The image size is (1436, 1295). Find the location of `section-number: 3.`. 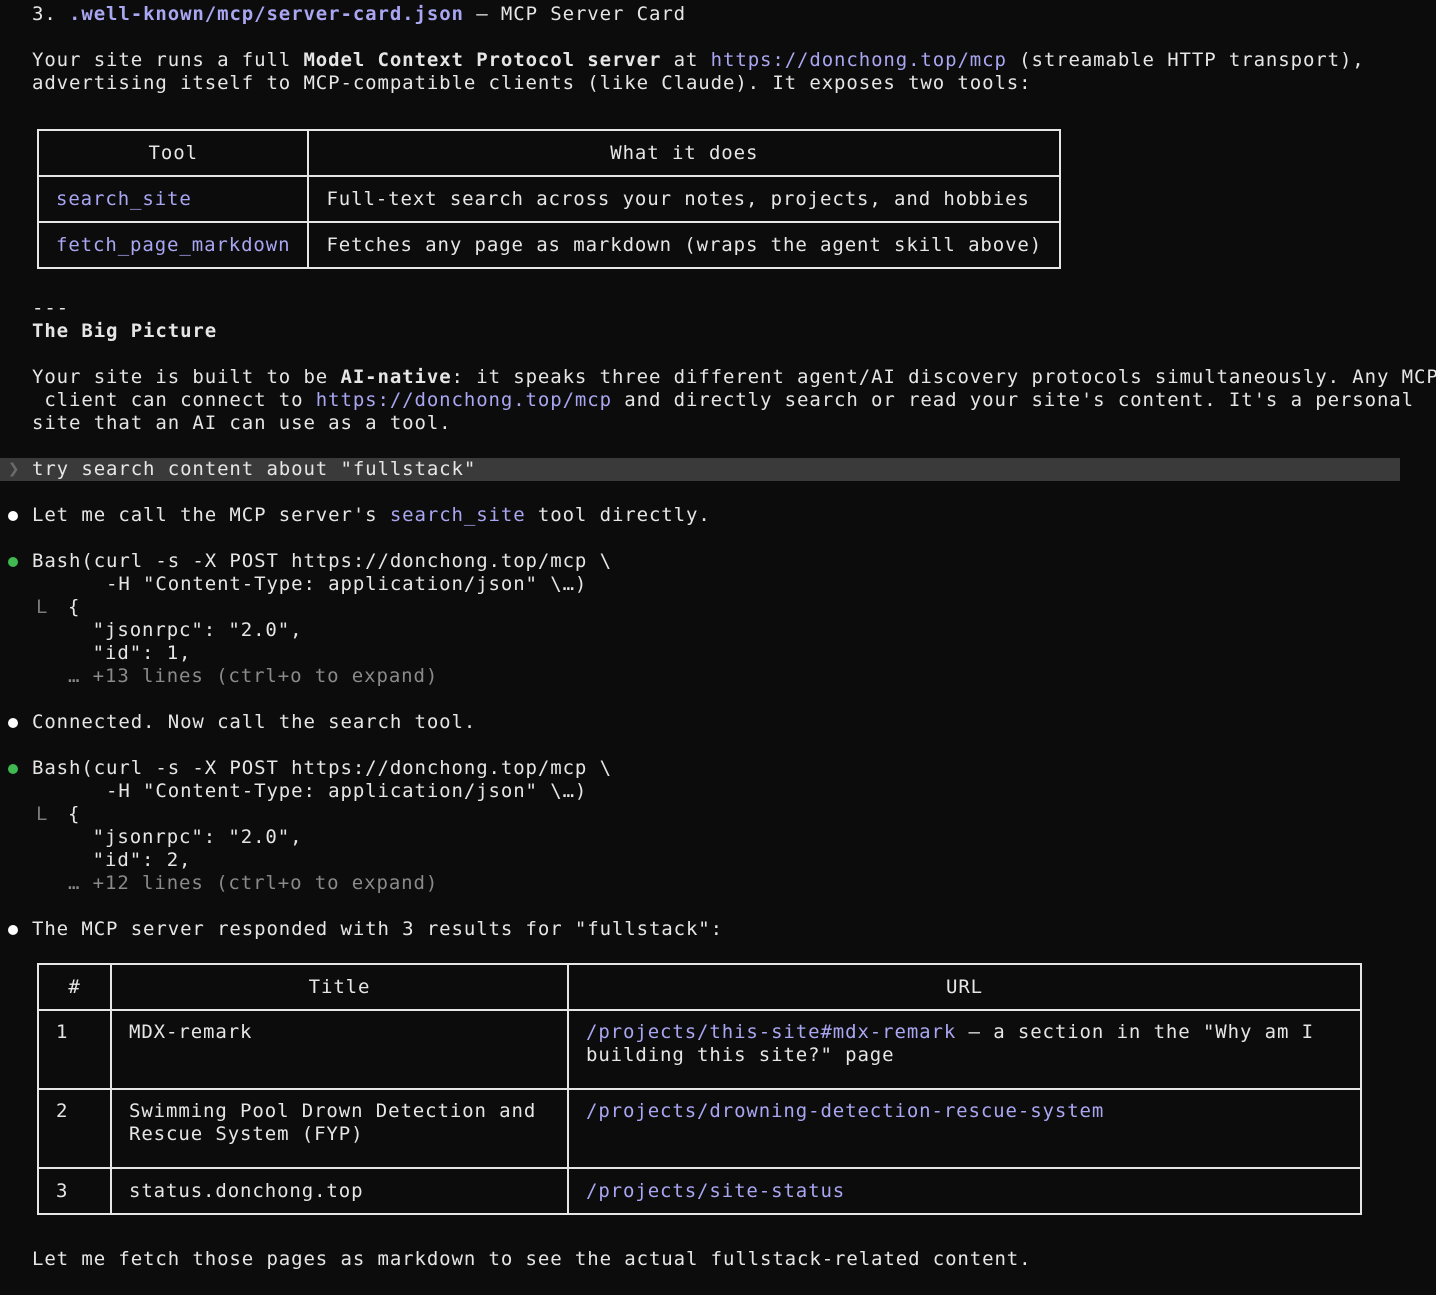

section-number: 3. is located at coordinates (51, 14).